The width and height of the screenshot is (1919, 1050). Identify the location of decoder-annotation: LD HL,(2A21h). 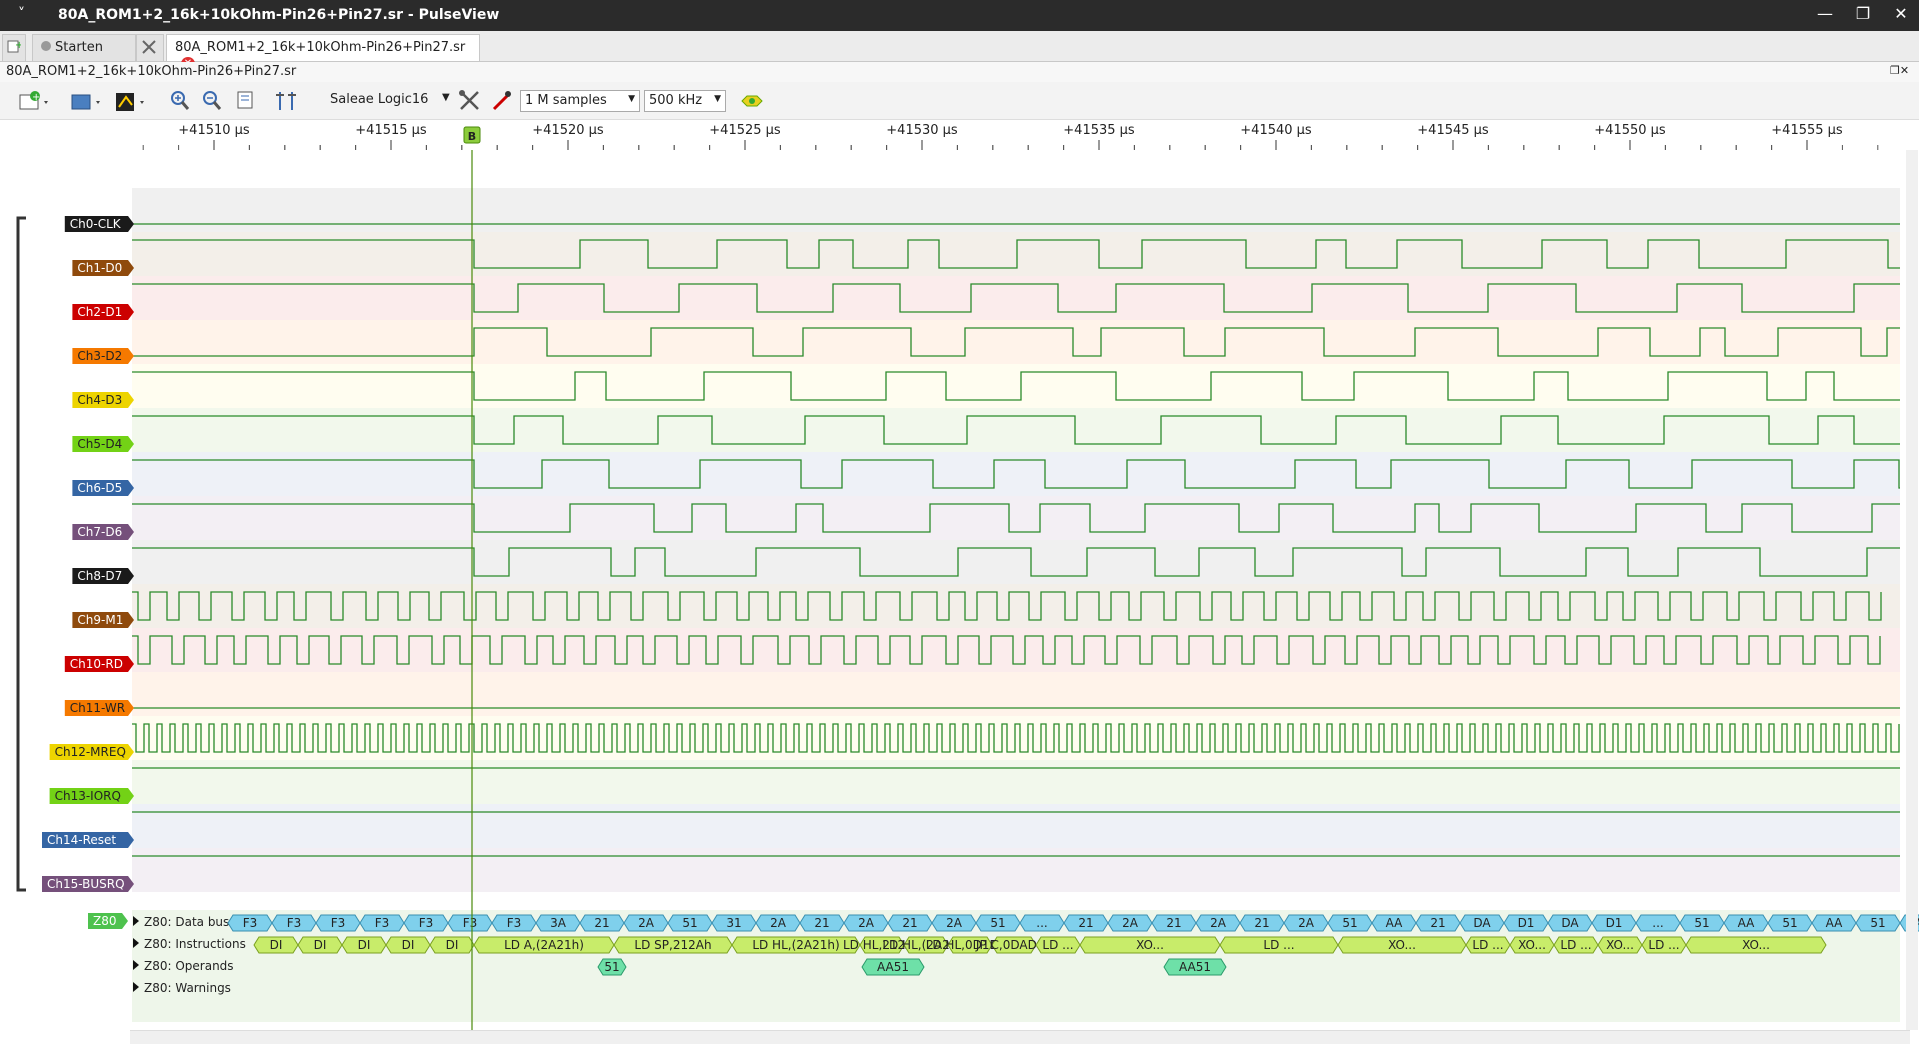
(796, 945).